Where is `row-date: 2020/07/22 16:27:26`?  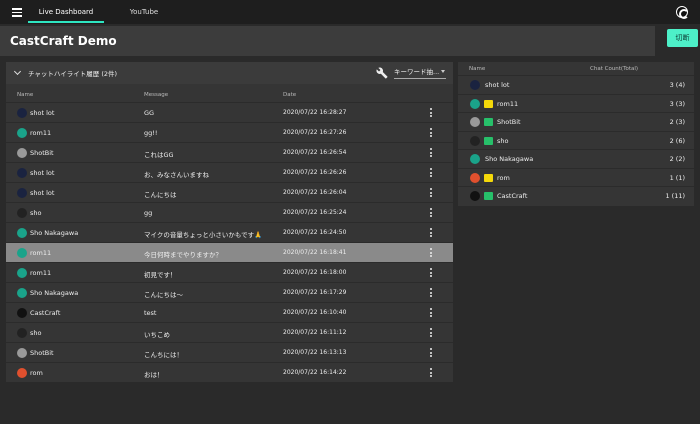
row-date: 2020/07/22 16:27:26 is located at coordinates (315, 132).